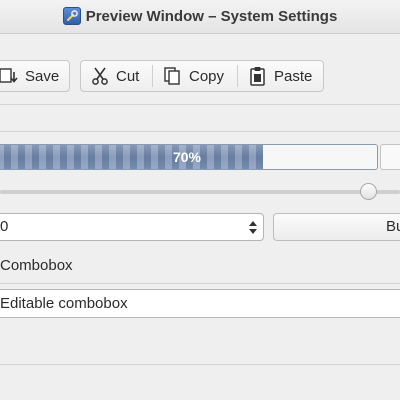 This screenshot has width=400, height=400. What do you see at coordinates (200, 303) in the screenshot?
I see `editable-combobox: Editable combobox` at bounding box center [200, 303].